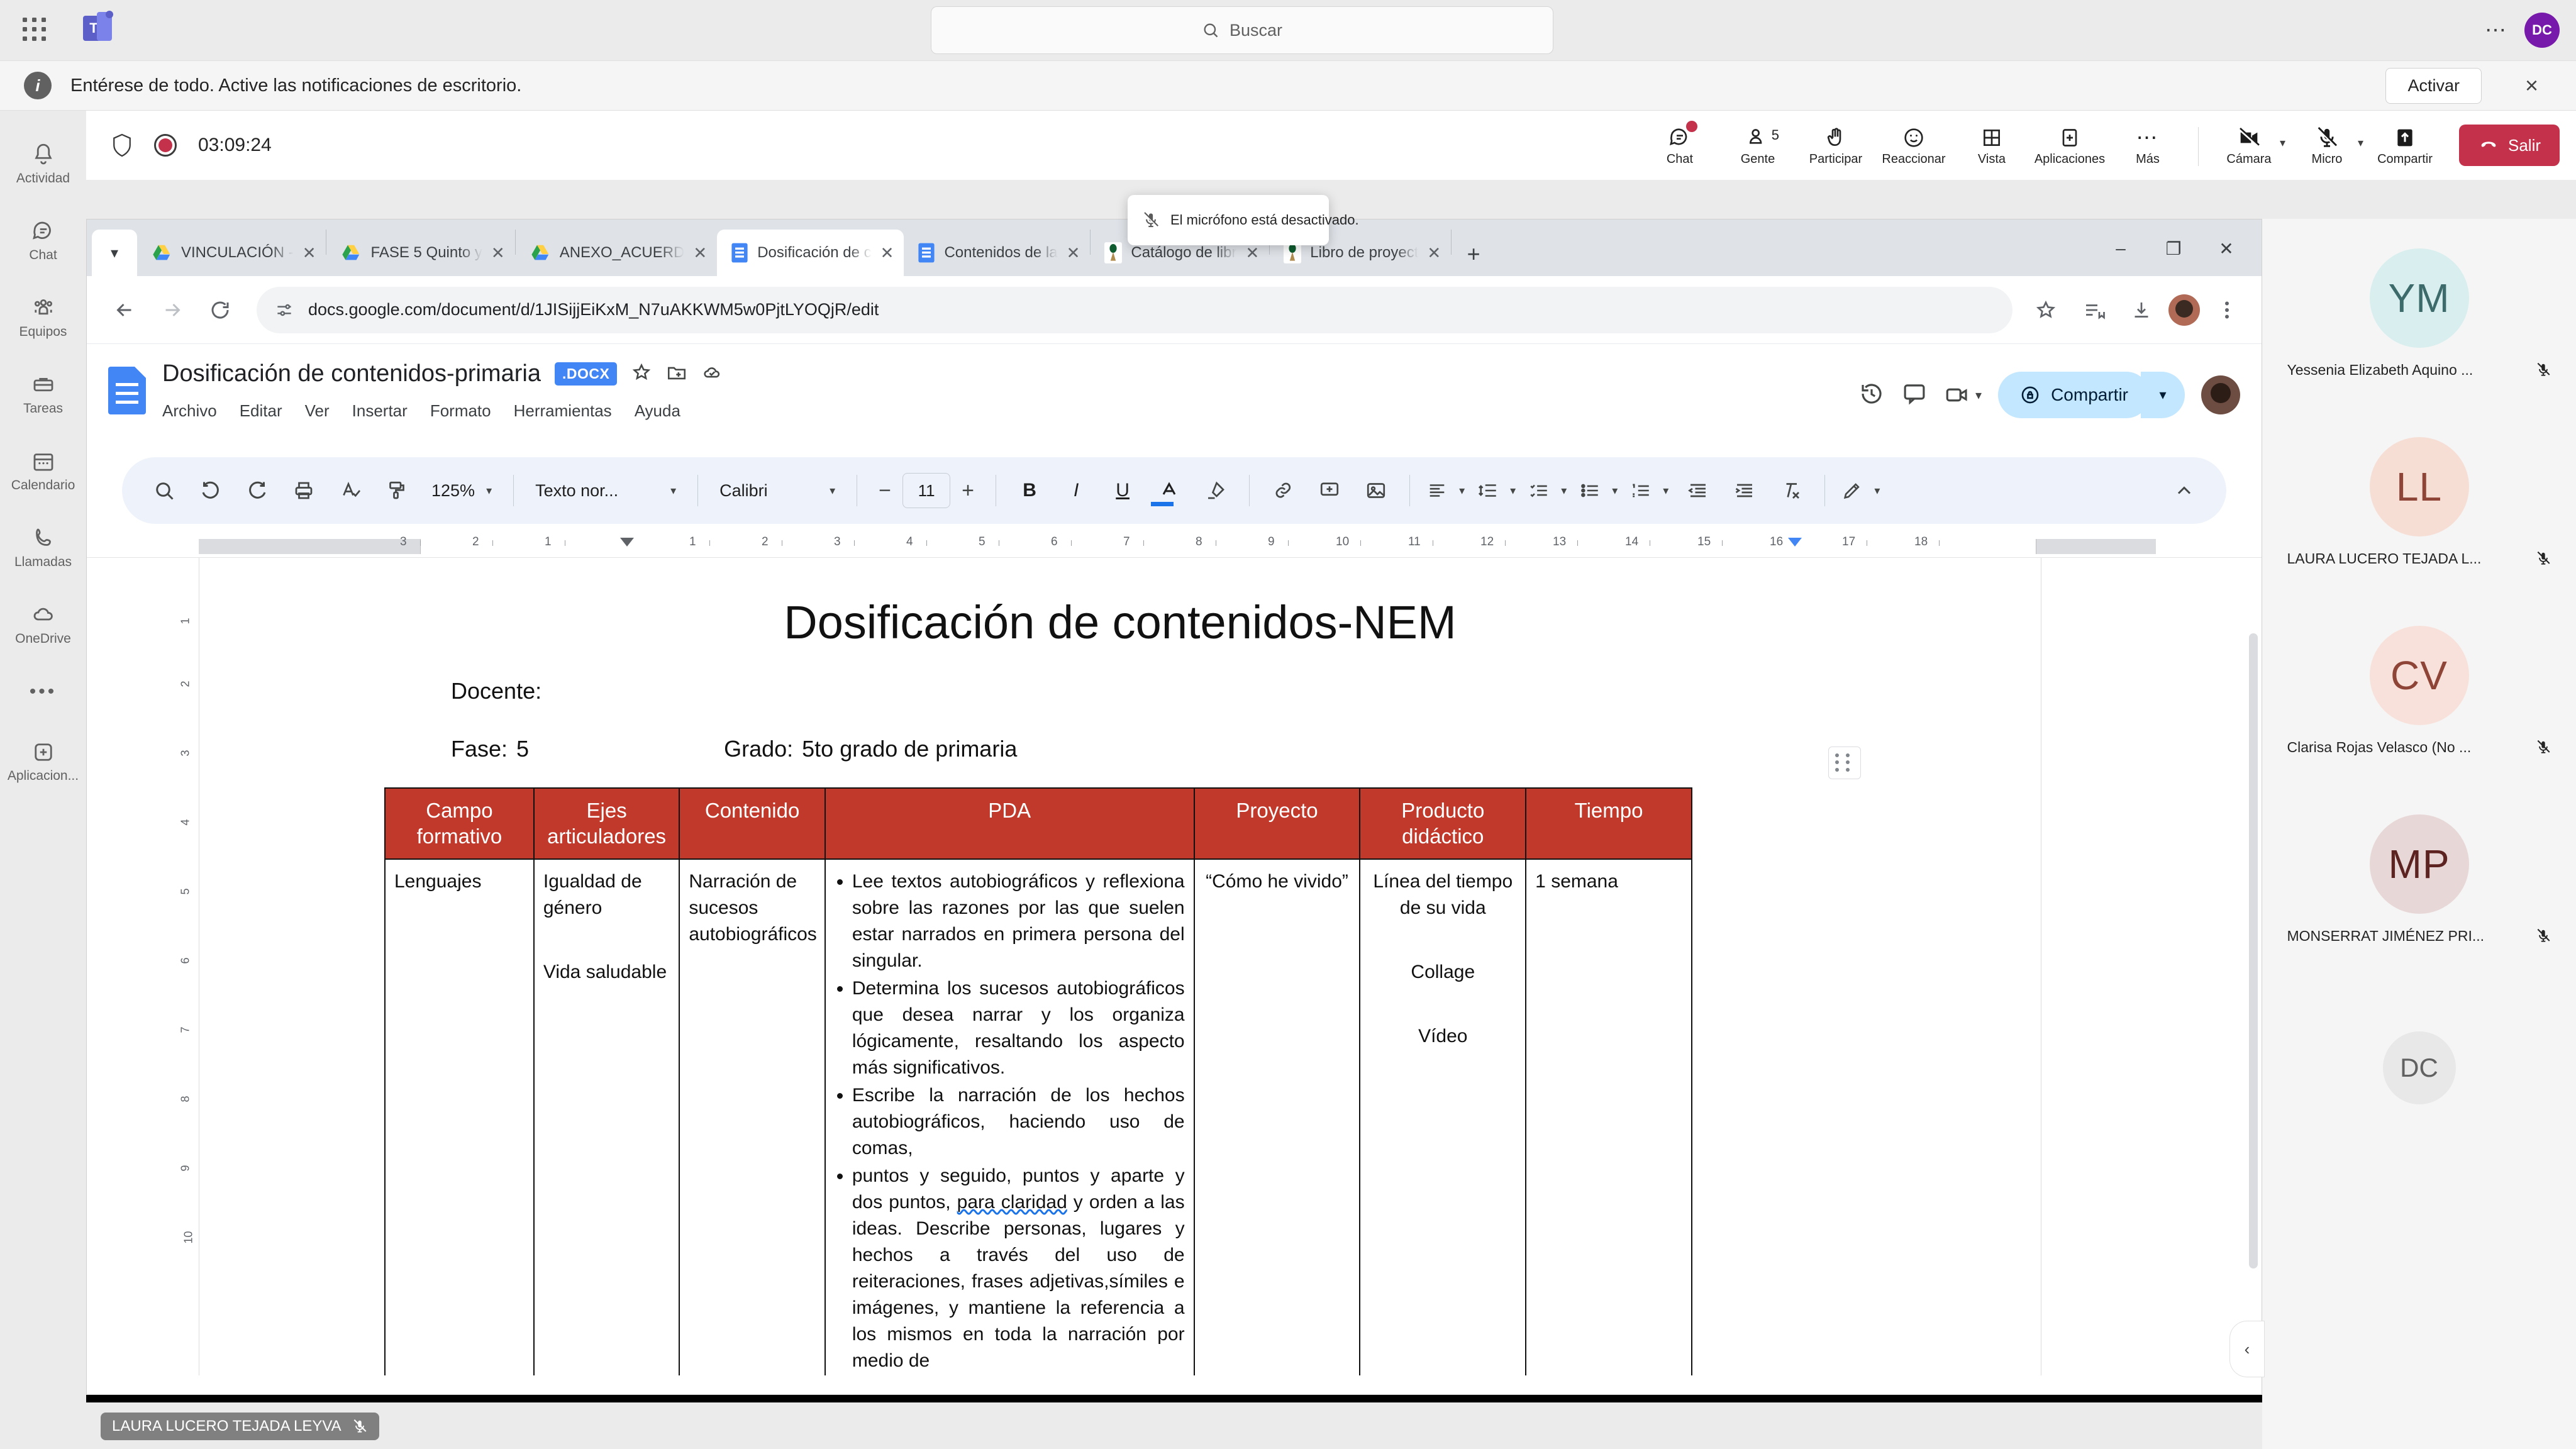  What do you see at coordinates (1795, 542) in the screenshot?
I see `right-indent-marker` at bounding box center [1795, 542].